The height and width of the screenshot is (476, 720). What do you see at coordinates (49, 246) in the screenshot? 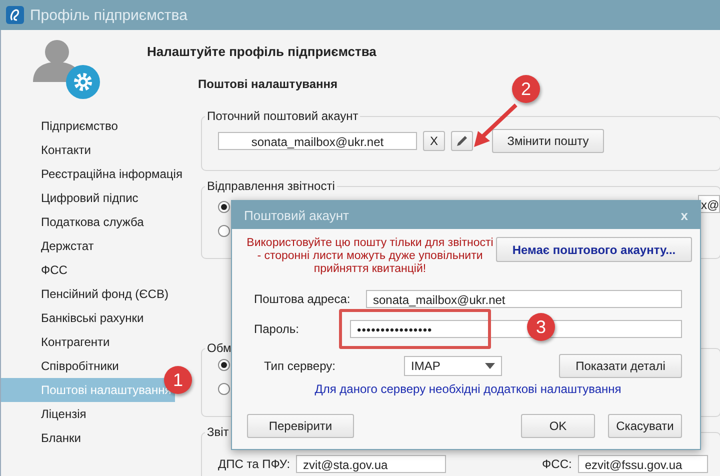
I see `sidebar-item: Держстат` at bounding box center [49, 246].